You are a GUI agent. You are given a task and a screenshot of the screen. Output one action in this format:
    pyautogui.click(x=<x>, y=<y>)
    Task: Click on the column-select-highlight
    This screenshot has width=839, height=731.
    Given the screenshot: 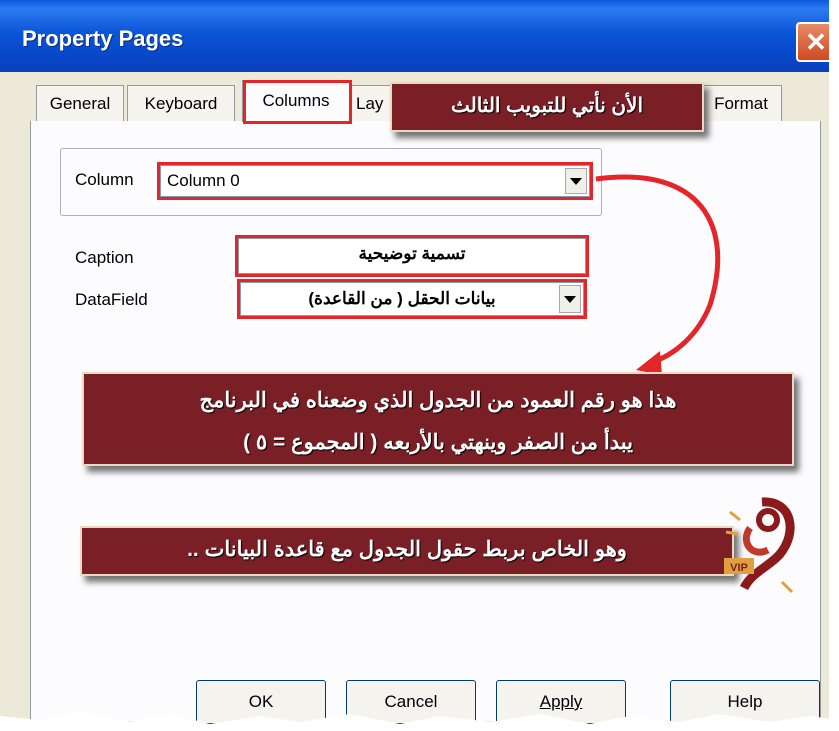 What is the action you would take?
    pyautogui.click(x=375, y=181)
    